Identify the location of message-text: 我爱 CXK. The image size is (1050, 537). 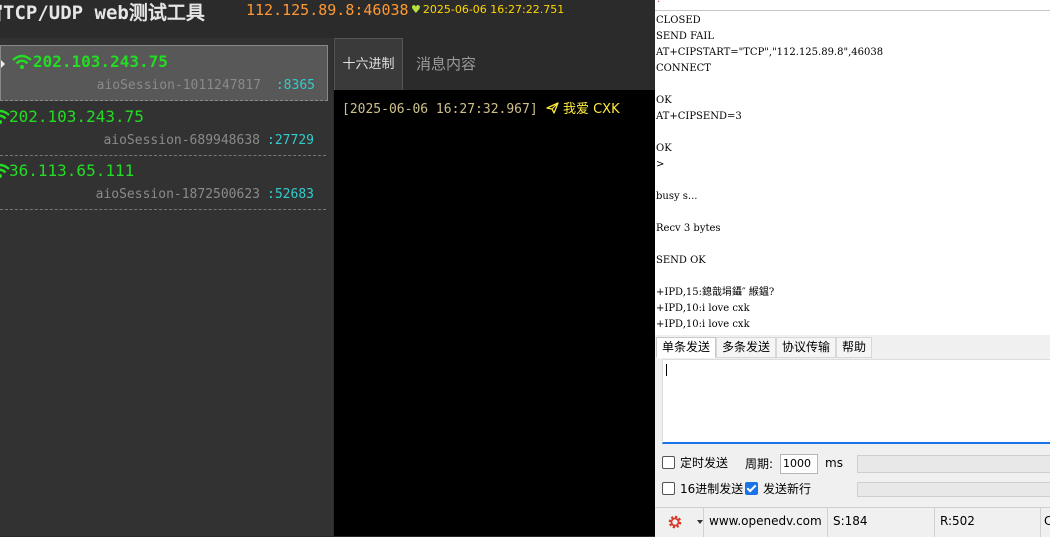
(591, 109).